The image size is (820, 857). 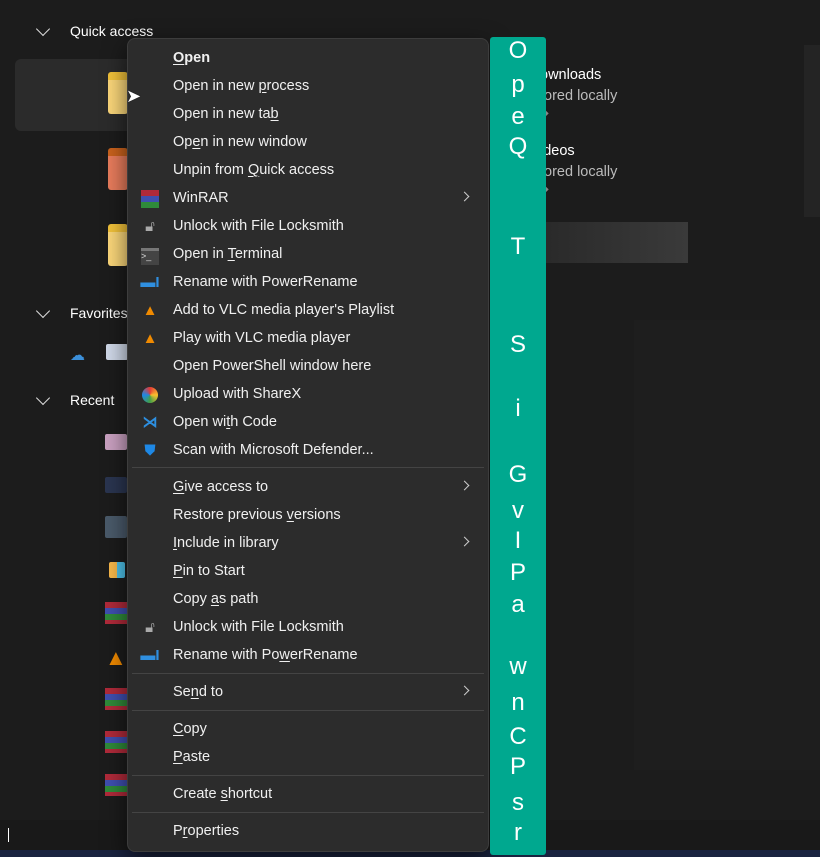 I want to click on menu-item-restore-previous-versions: Restore previous versions, so click(x=308, y=516).